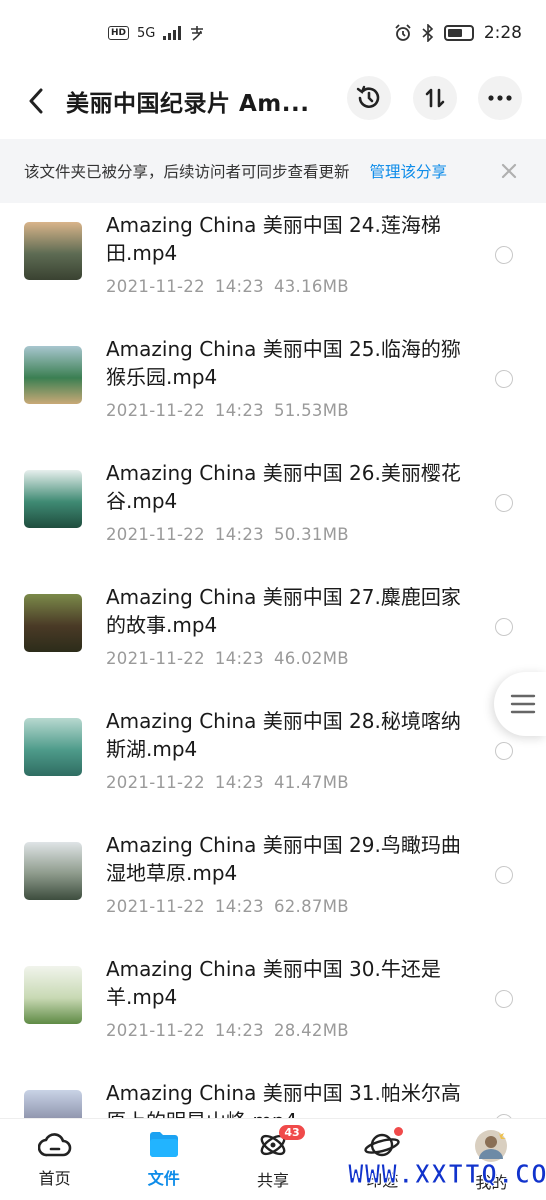  What do you see at coordinates (447, 1175) in the screenshot?
I see `watermark-text: WWW.XXTTQ.COM` at bounding box center [447, 1175].